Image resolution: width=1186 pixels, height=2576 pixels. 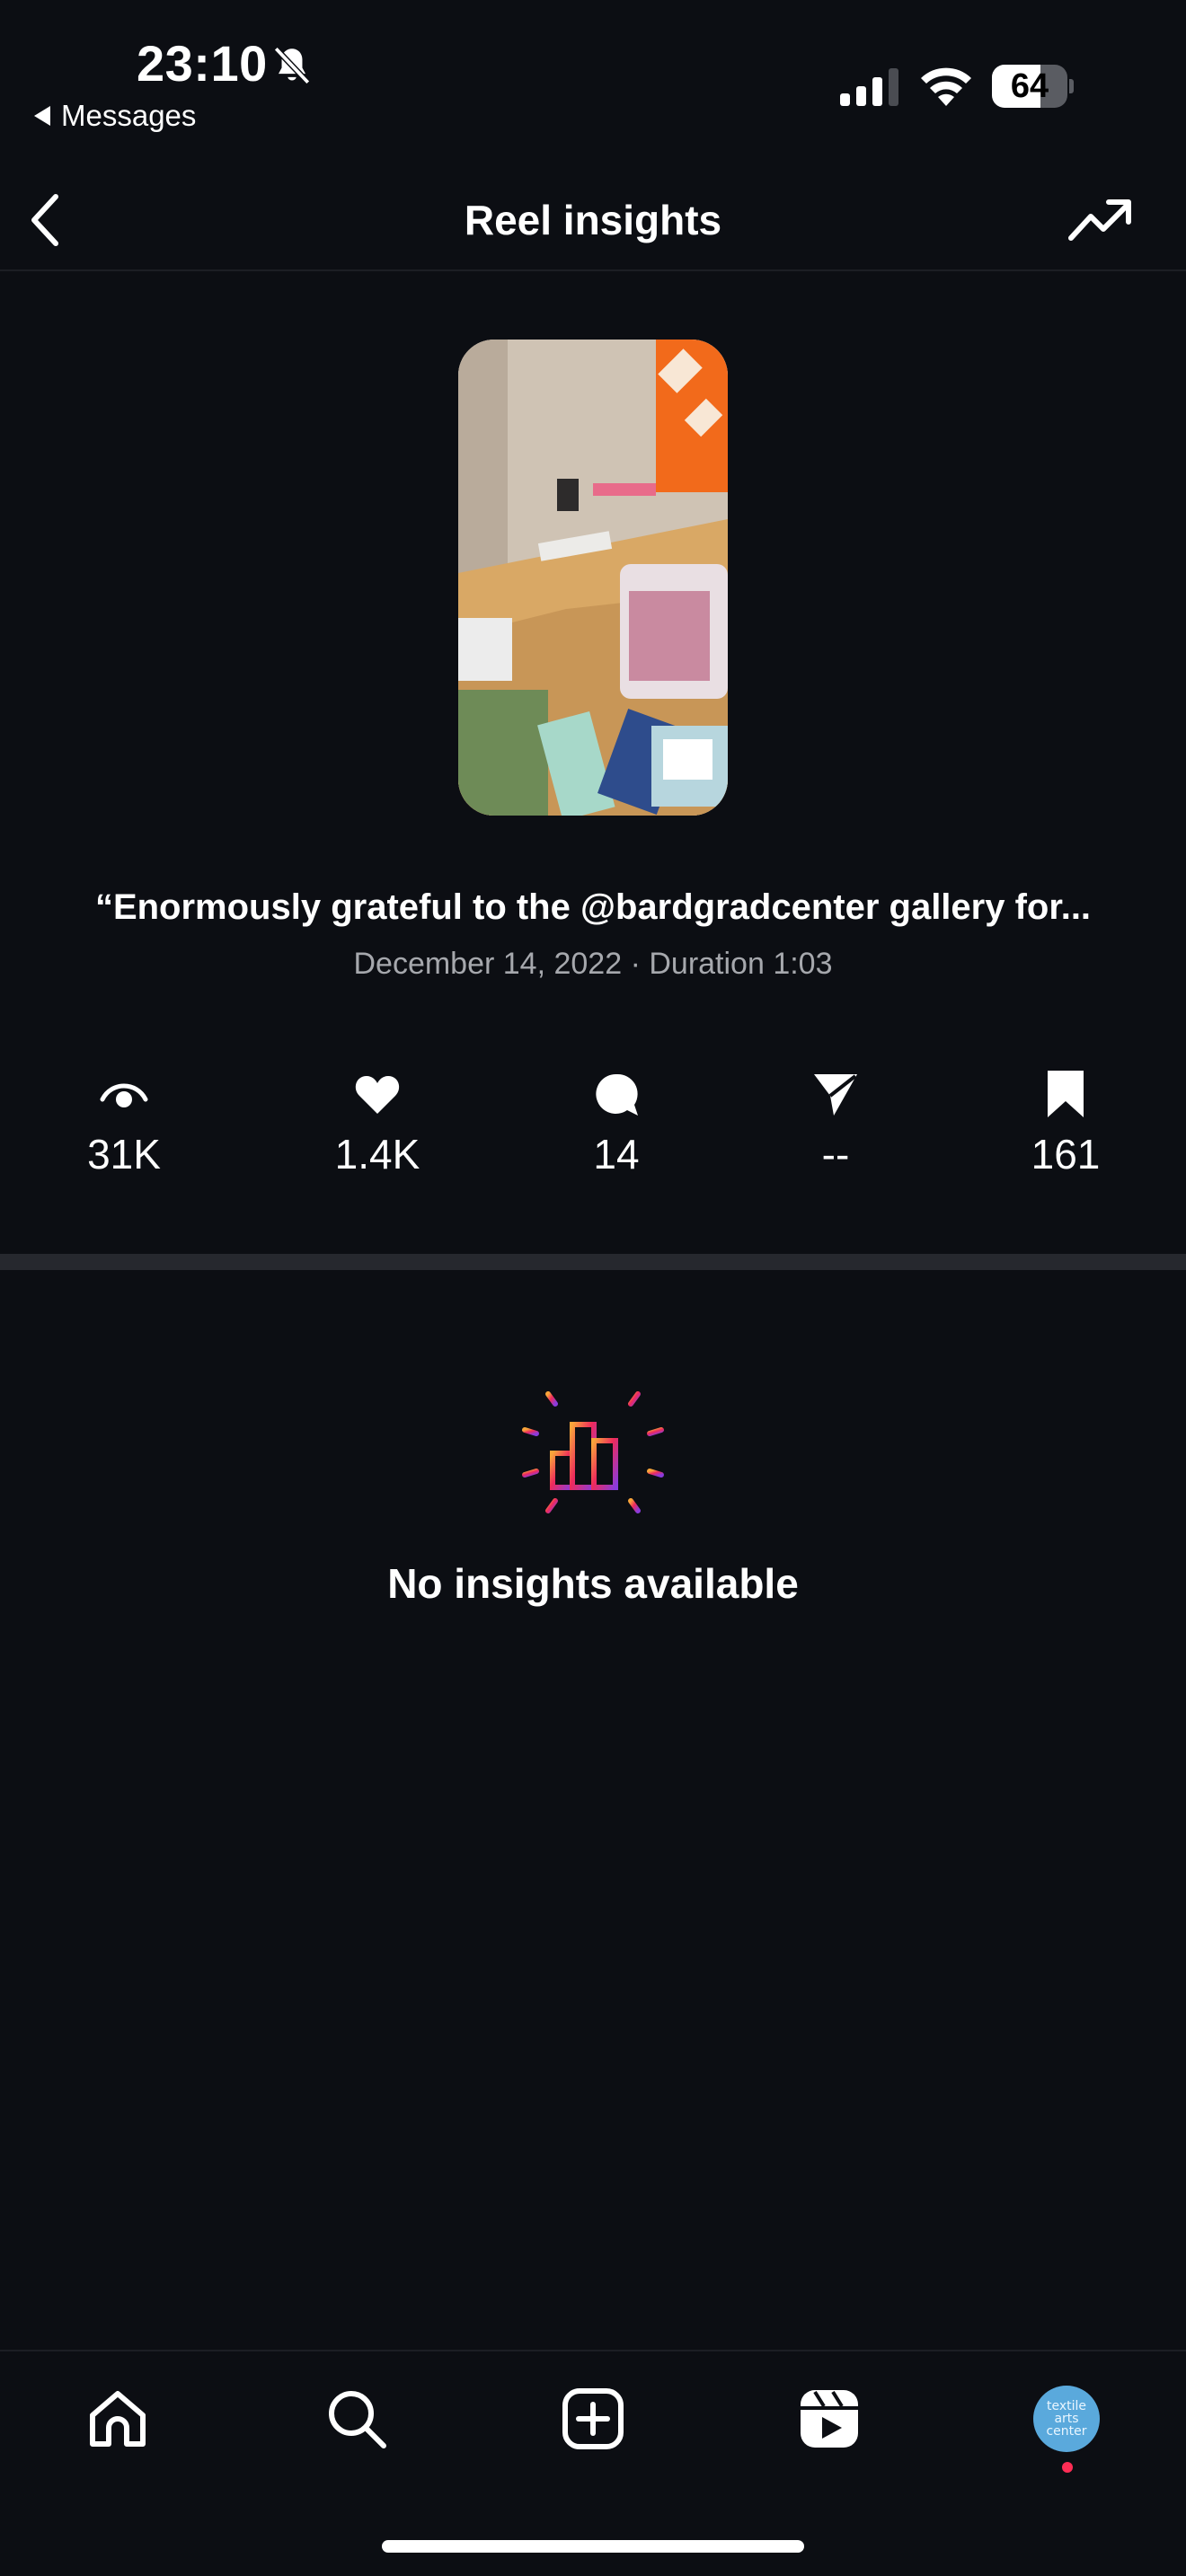 What do you see at coordinates (42, 116) in the screenshot?
I see `back-triangle-icon` at bounding box center [42, 116].